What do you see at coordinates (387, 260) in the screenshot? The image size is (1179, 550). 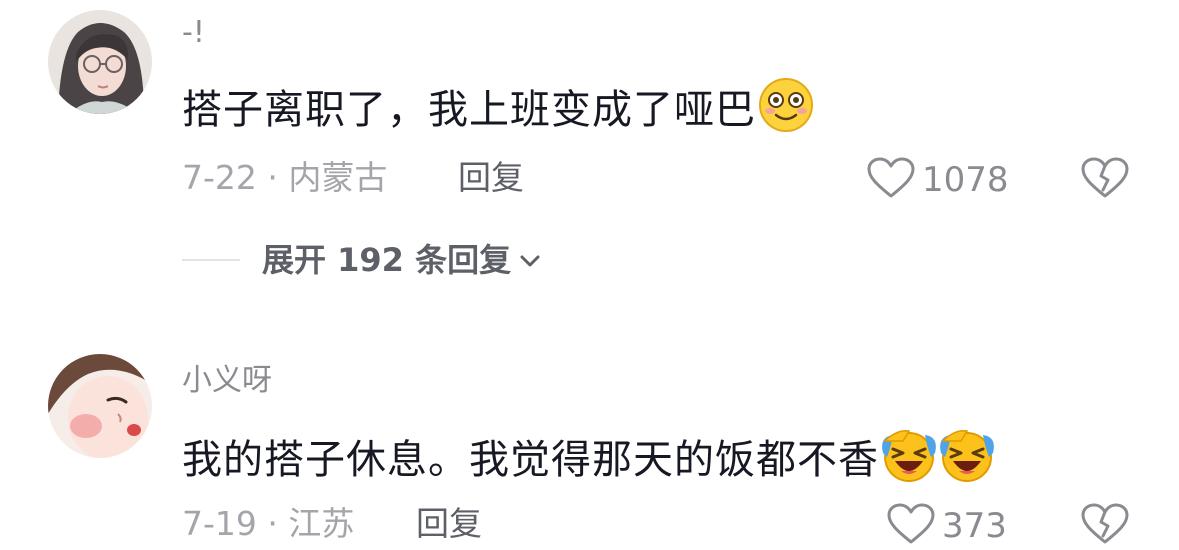 I see `expand-replies-label: 展开 192 条回复` at bounding box center [387, 260].